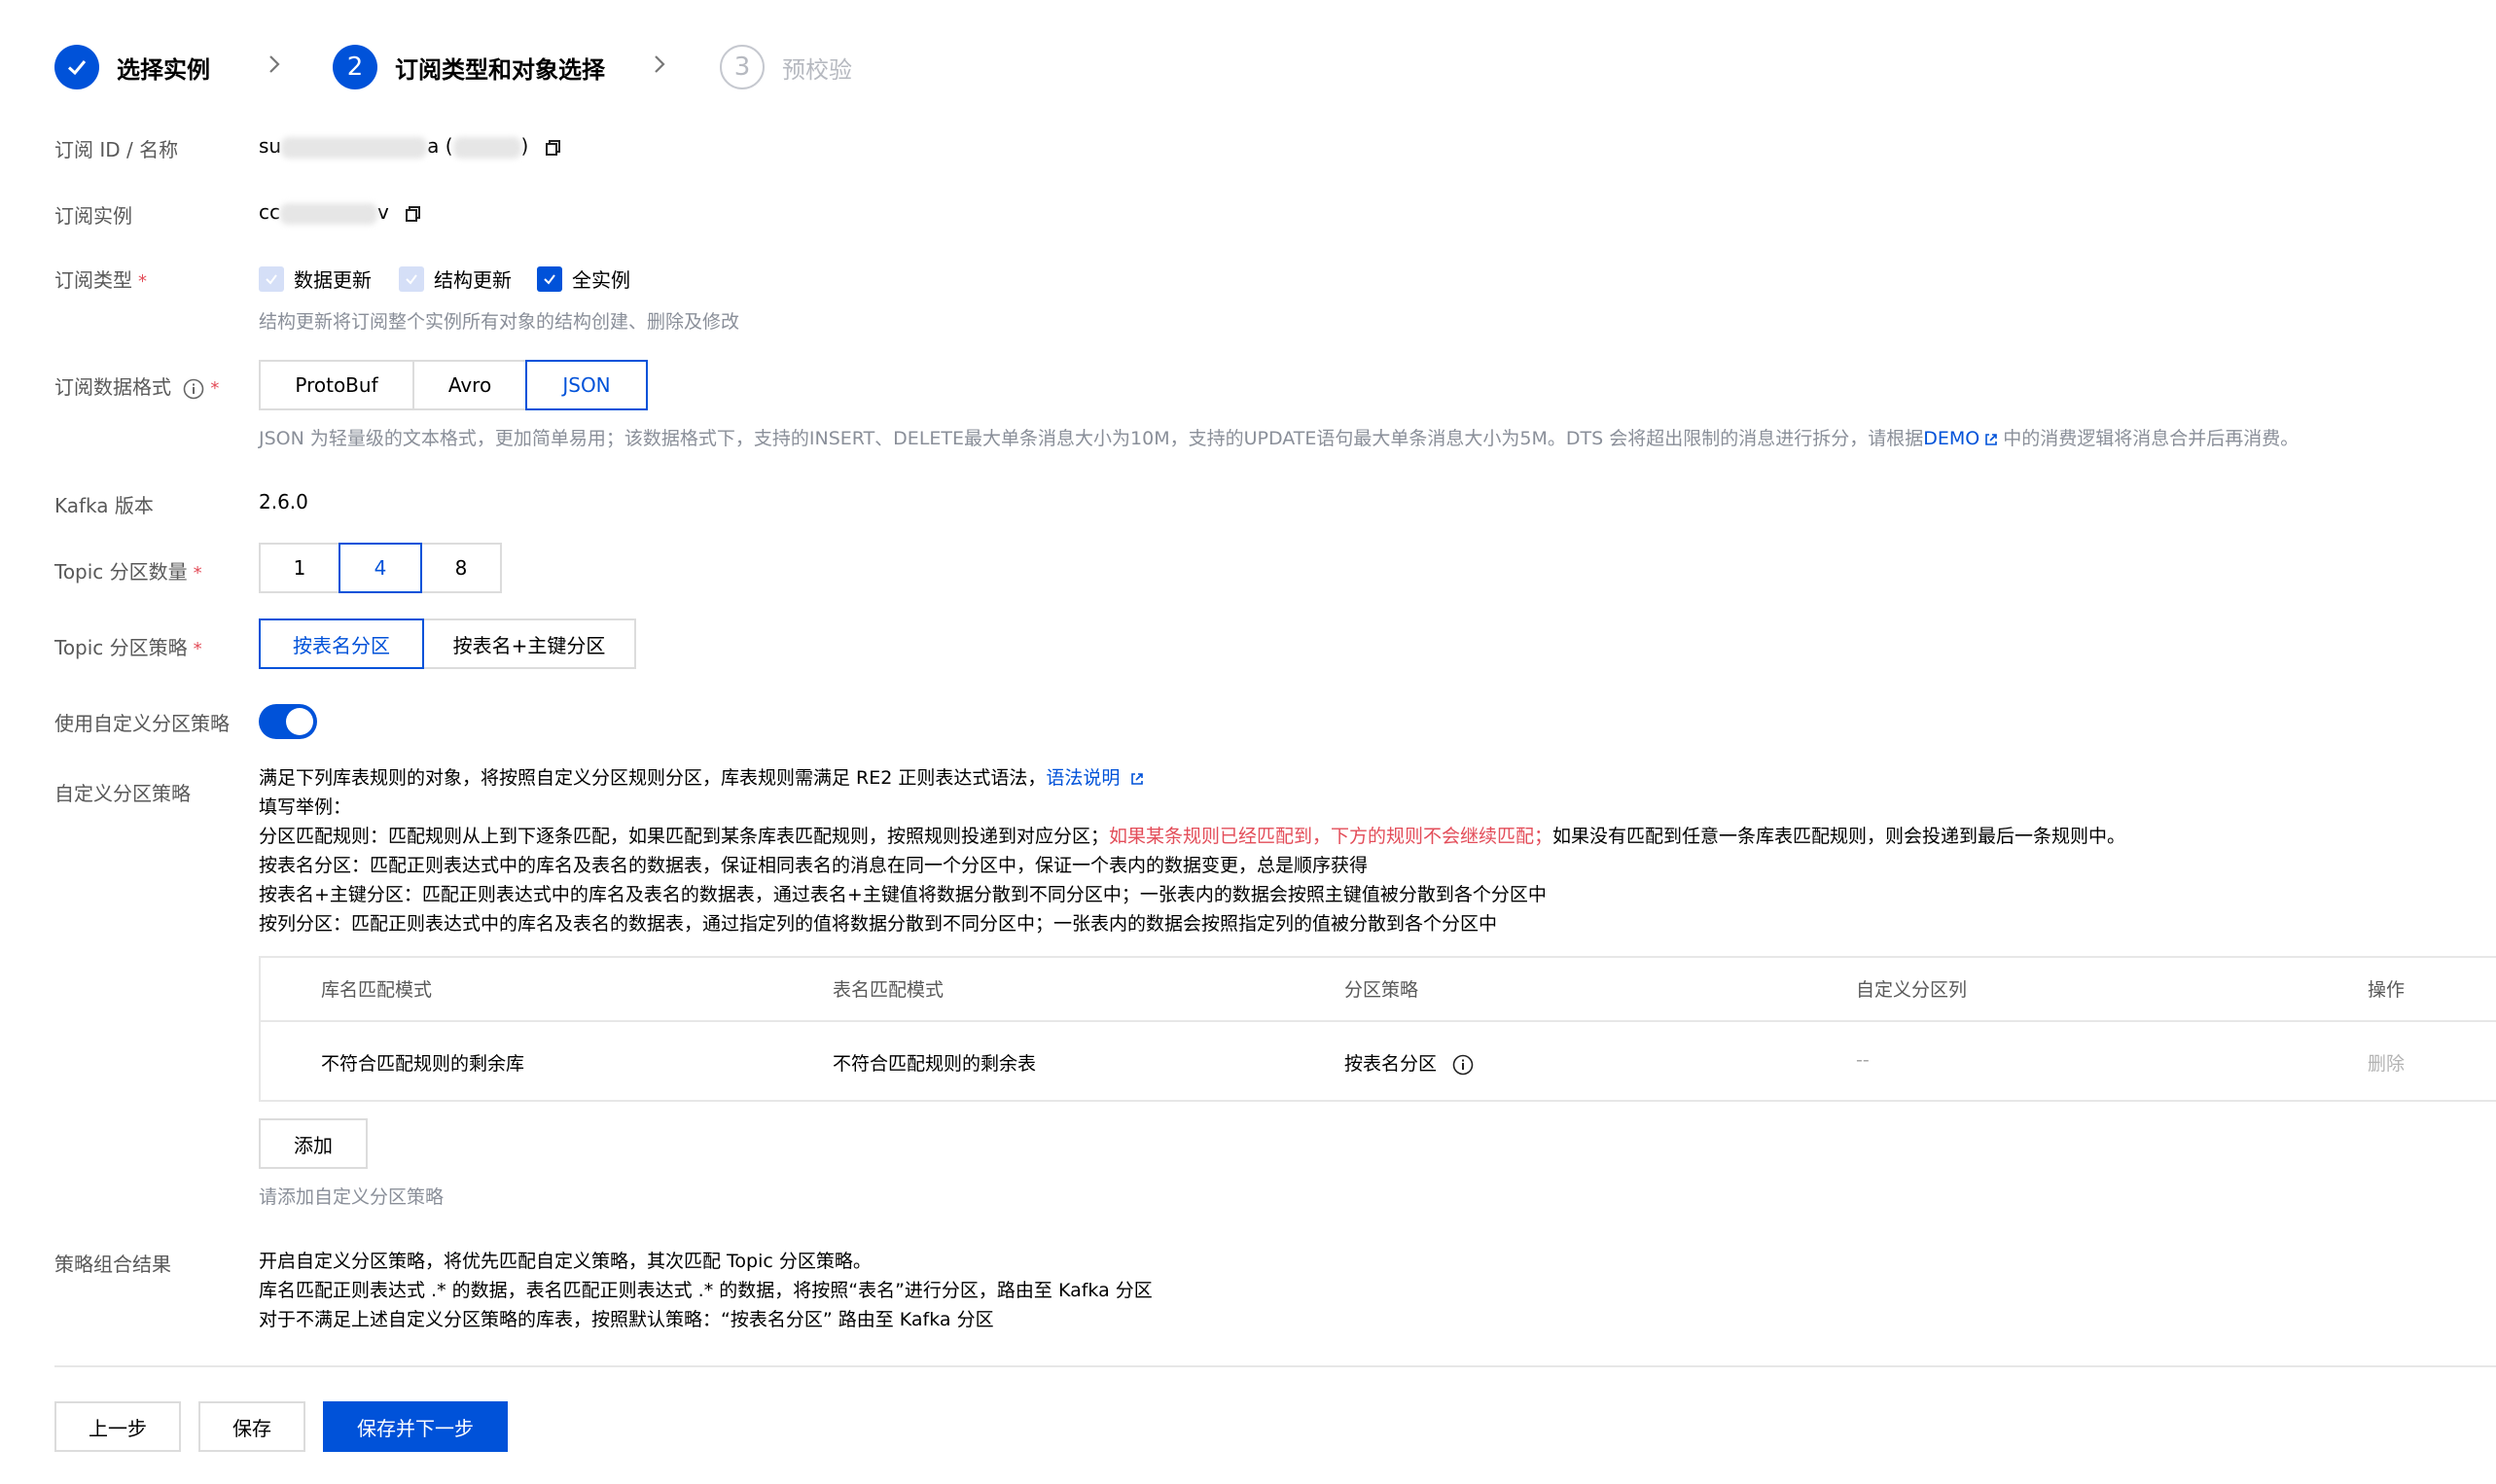  What do you see at coordinates (586, 385) in the screenshot?
I see `format-json: JSON` at bounding box center [586, 385].